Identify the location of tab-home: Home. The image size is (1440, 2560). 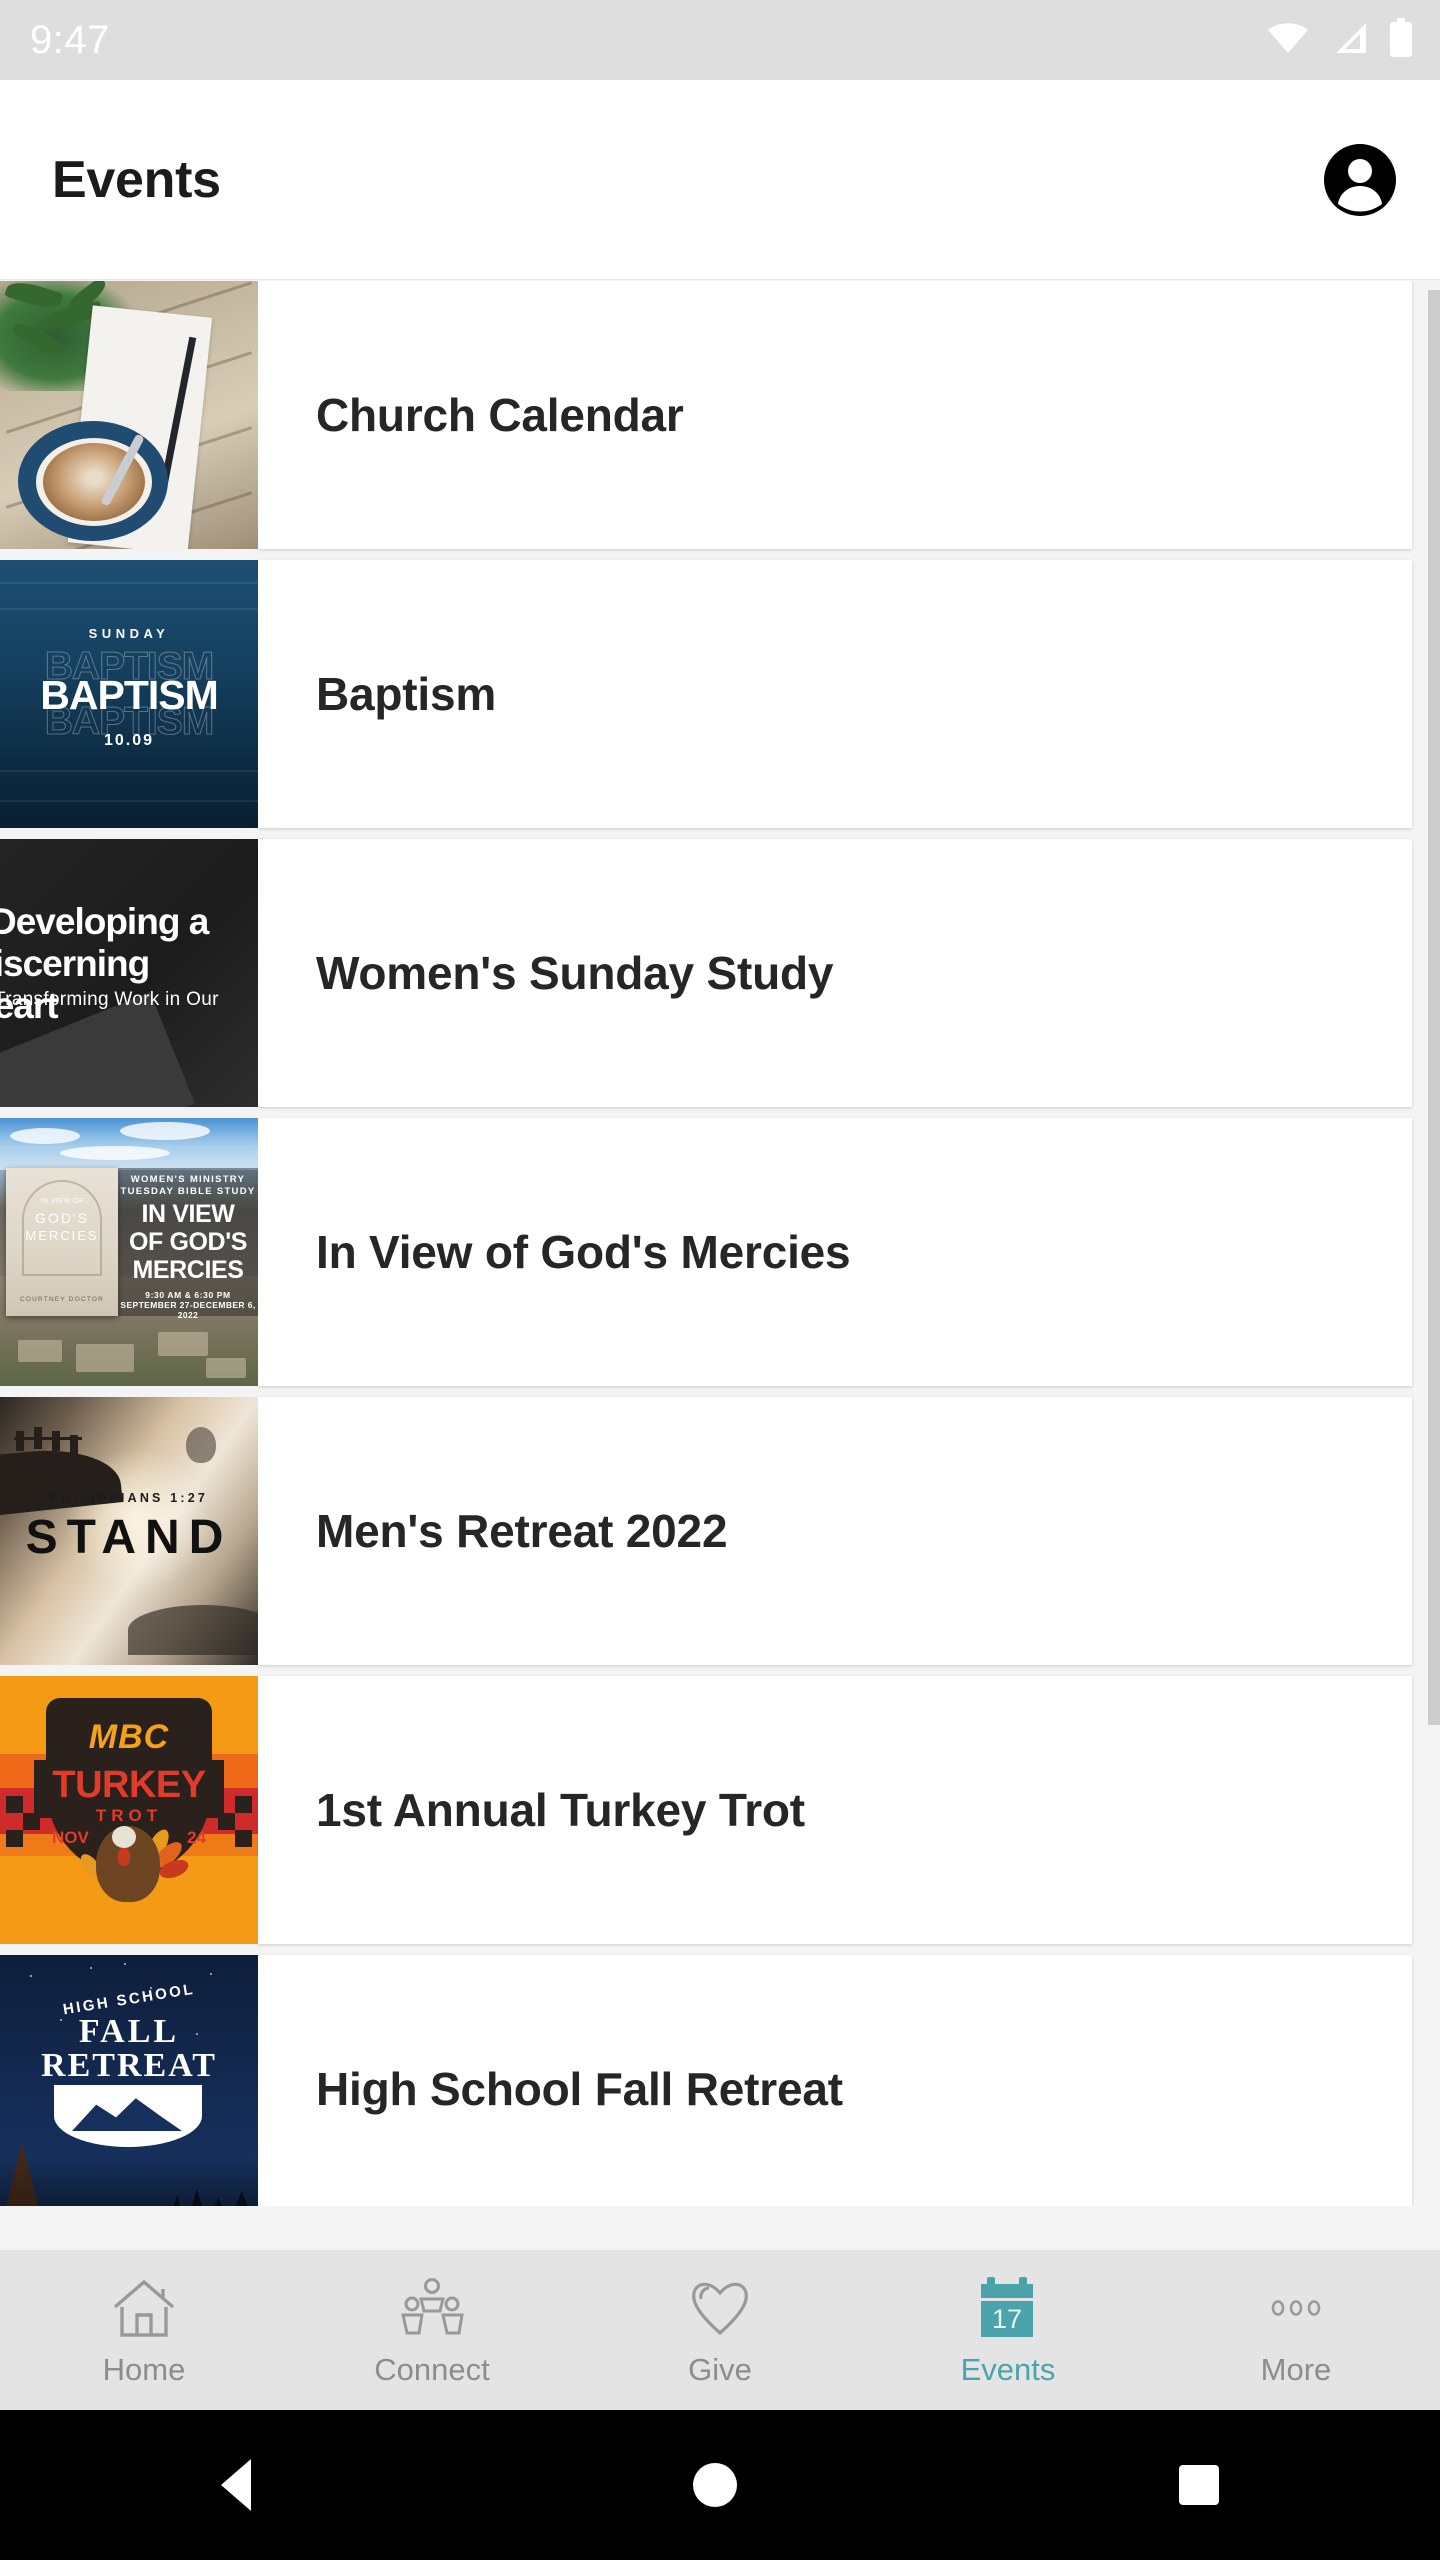
(144, 2330).